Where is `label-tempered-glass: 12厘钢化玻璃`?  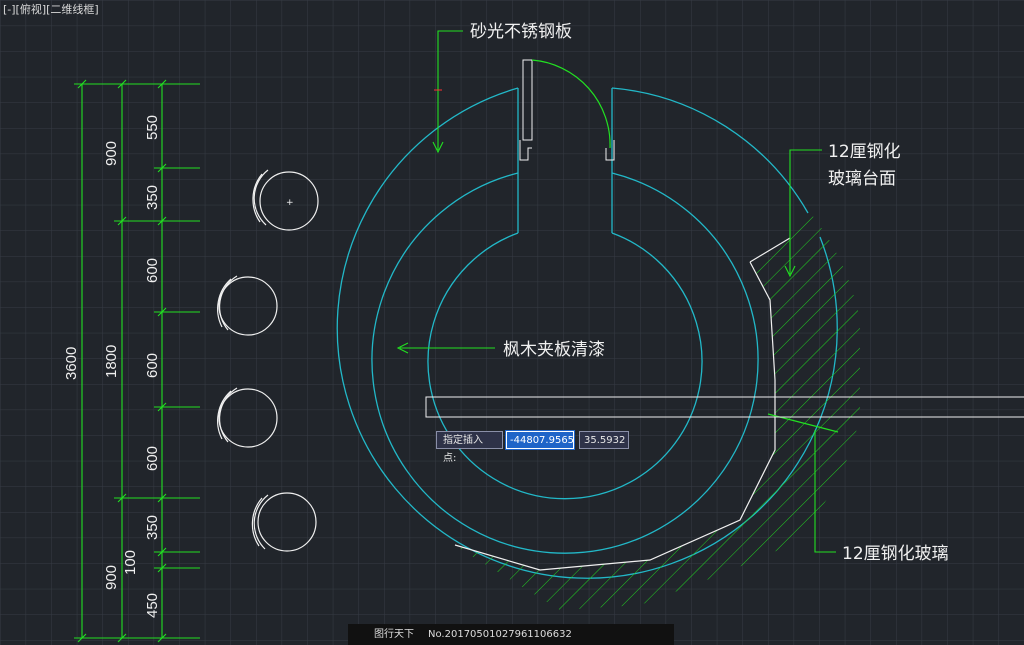
label-tempered-glass: 12厘钢化玻璃 is located at coordinates (895, 554).